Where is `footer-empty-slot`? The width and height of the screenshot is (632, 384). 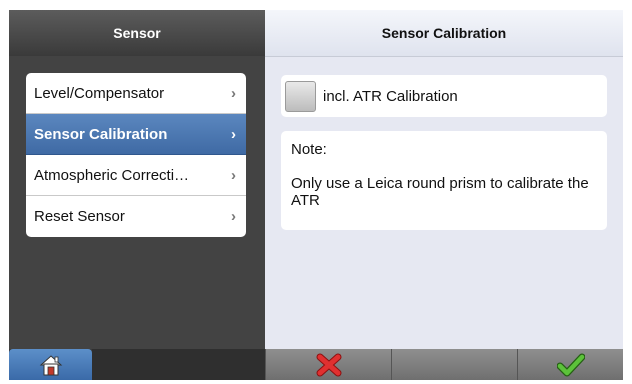 footer-empty-slot is located at coordinates (178, 364).